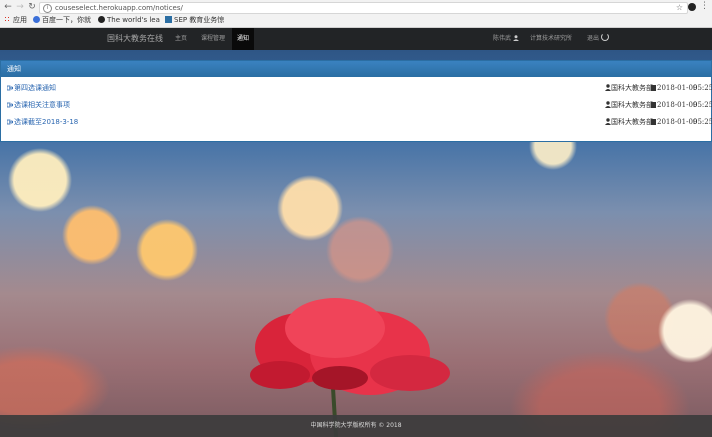 The height and width of the screenshot is (437, 712). Describe the element at coordinates (356, 88) in the screenshot. I see `notice-row: 第四选课通知 国科大教务部 2018-01-09 05:25` at that location.